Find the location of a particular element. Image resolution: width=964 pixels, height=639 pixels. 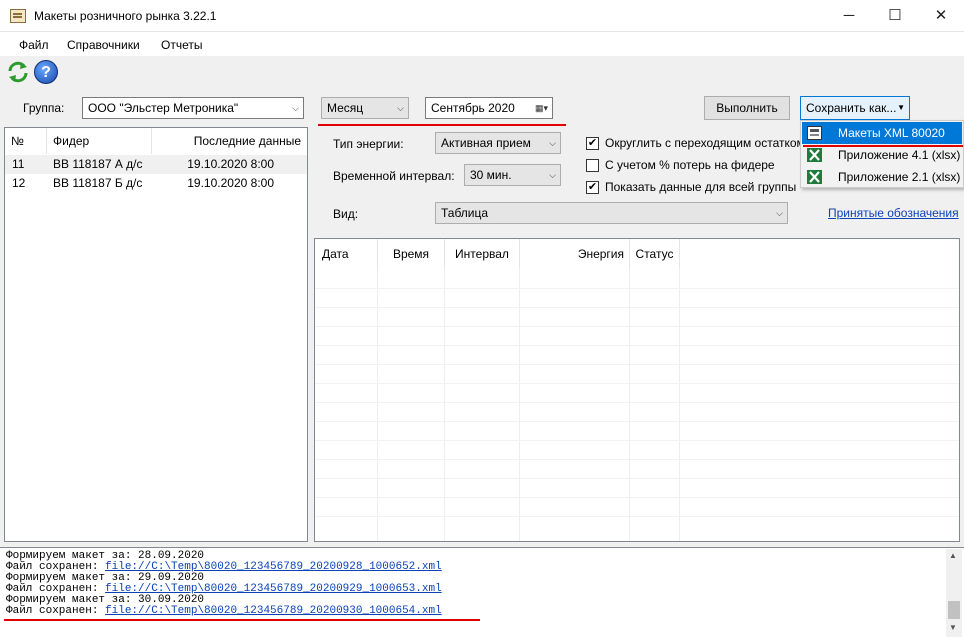

refresh-icon is located at coordinates (18, 72).